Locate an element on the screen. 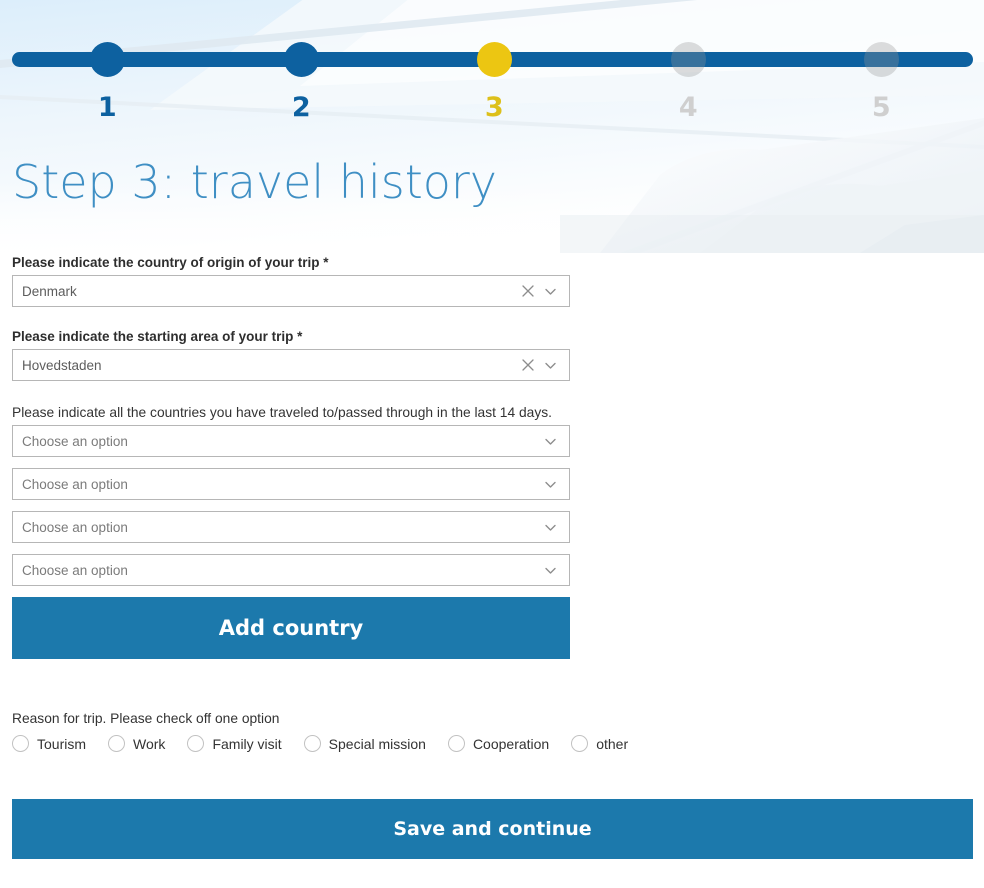 The width and height of the screenshot is (984, 888). starting-area-value: Hovedstaden is located at coordinates (62, 365).